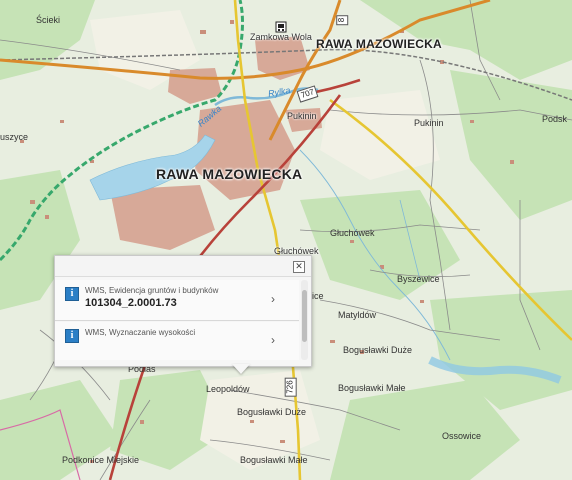 This screenshot has height=480, width=572. What do you see at coordinates (299, 267) in the screenshot?
I see `close-button: ✕` at bounding box center [299, 267].